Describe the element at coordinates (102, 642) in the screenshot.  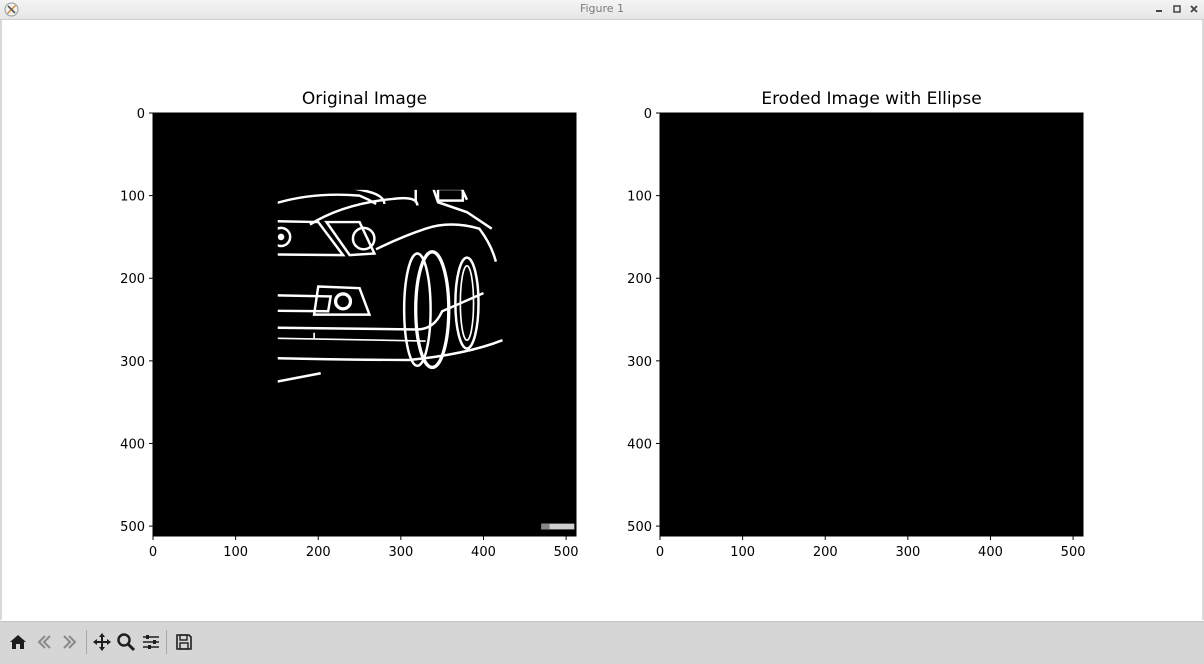
I see `pan-icon` at that location.